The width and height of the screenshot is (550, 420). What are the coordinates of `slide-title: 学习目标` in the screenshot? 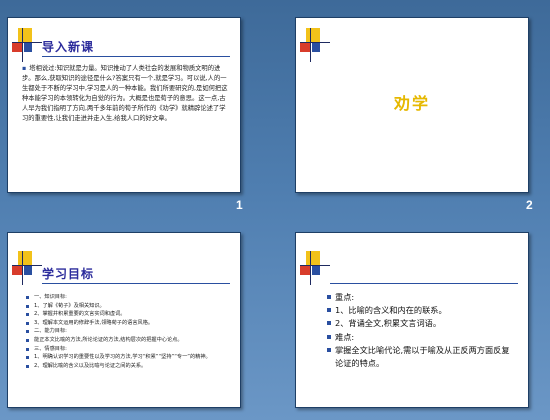 It's located at (68, 274).